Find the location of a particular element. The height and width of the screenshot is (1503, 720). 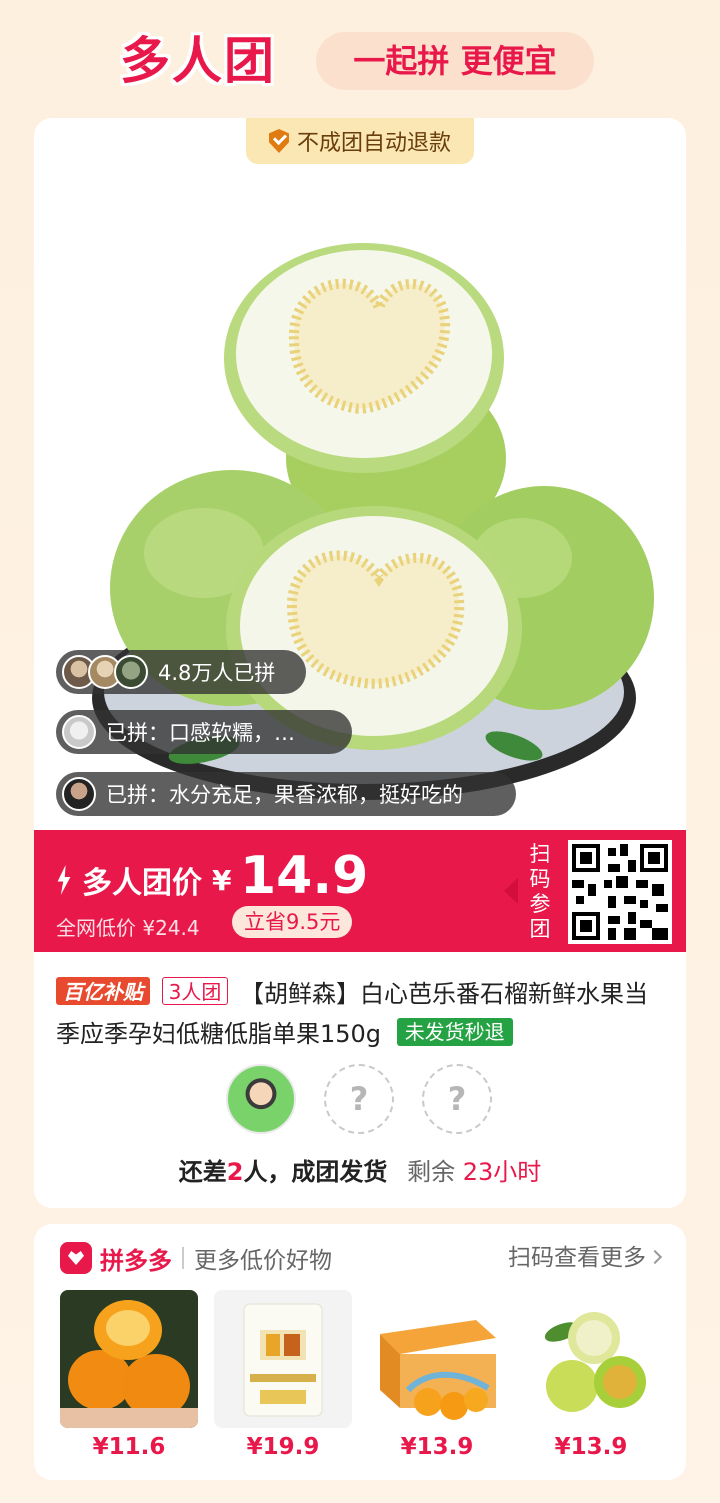

missing-count: 2 is located at coordinates (235, 1172).